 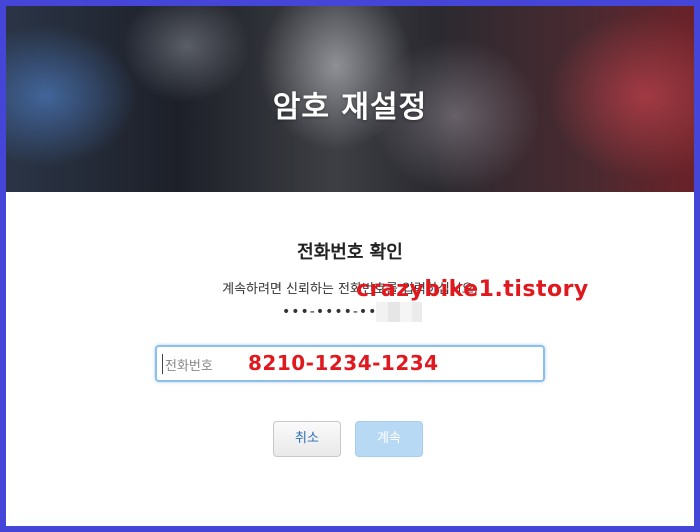 I want to click on text-caret, so click(x=162, y=364).